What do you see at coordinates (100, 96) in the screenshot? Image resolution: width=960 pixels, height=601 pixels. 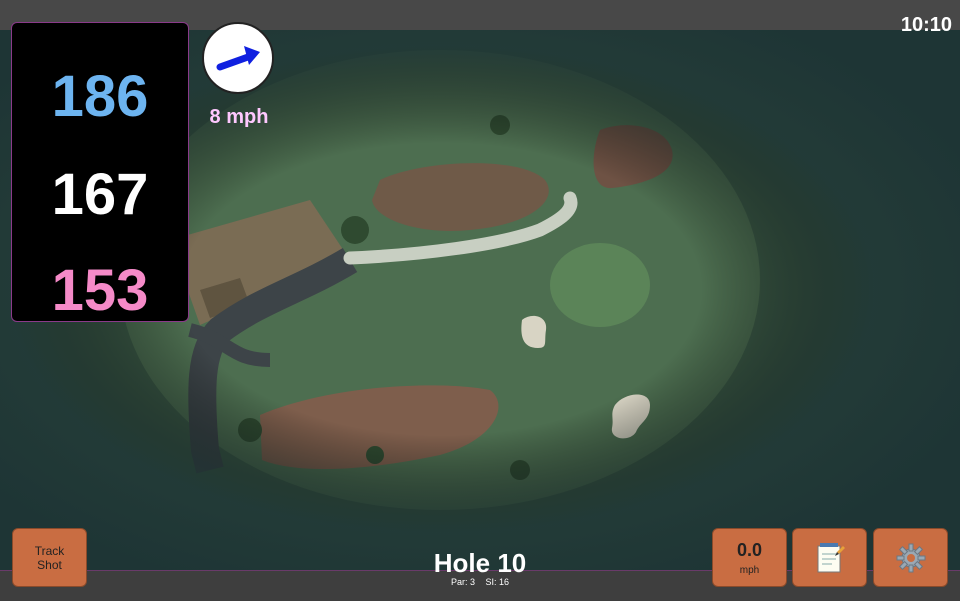 I see `distance-back: 186` at bounding box center [100, 96].